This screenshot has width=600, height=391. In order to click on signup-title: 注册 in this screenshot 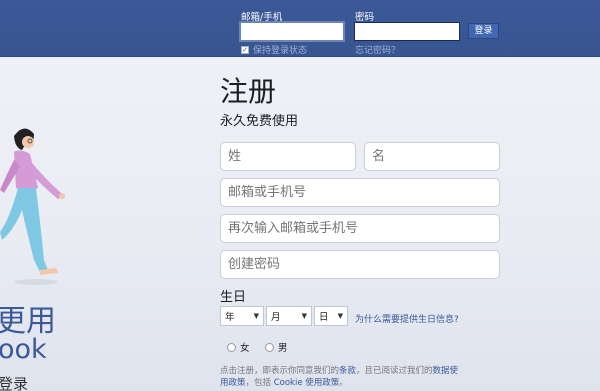, I will do `click(248, 91)`.